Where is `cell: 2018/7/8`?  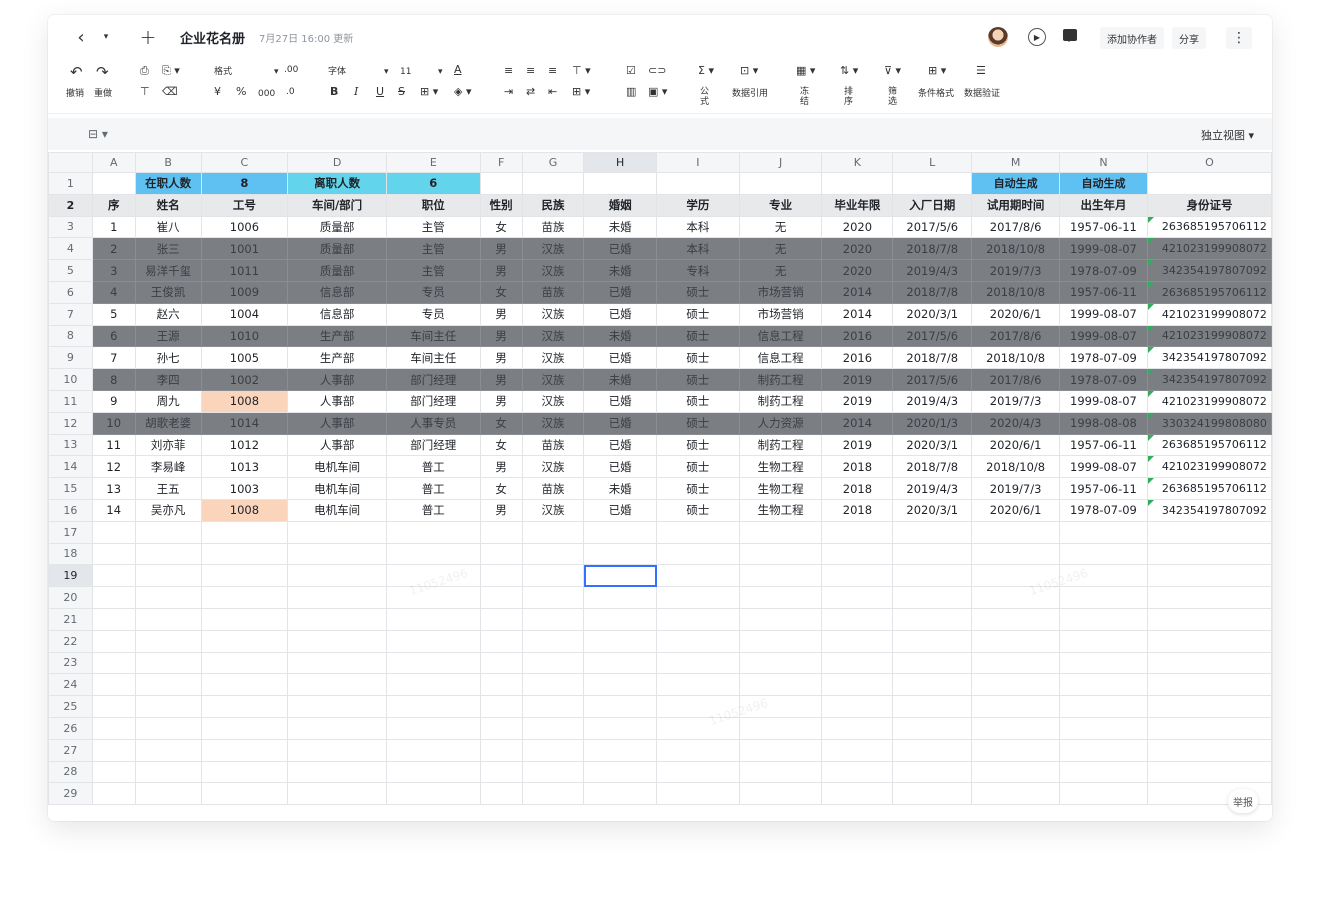
cell: 2018/7/8 is located at coordinates (932, 292).